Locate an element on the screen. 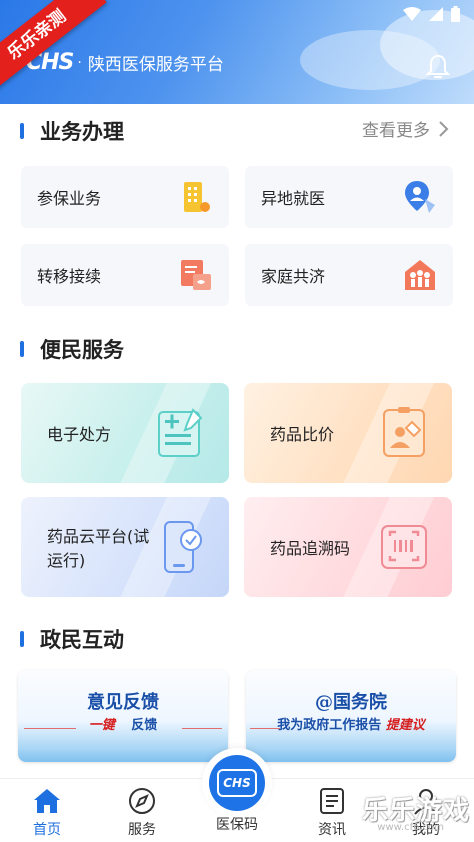  phone-cloud-icon is located at coordinates (183, 547).